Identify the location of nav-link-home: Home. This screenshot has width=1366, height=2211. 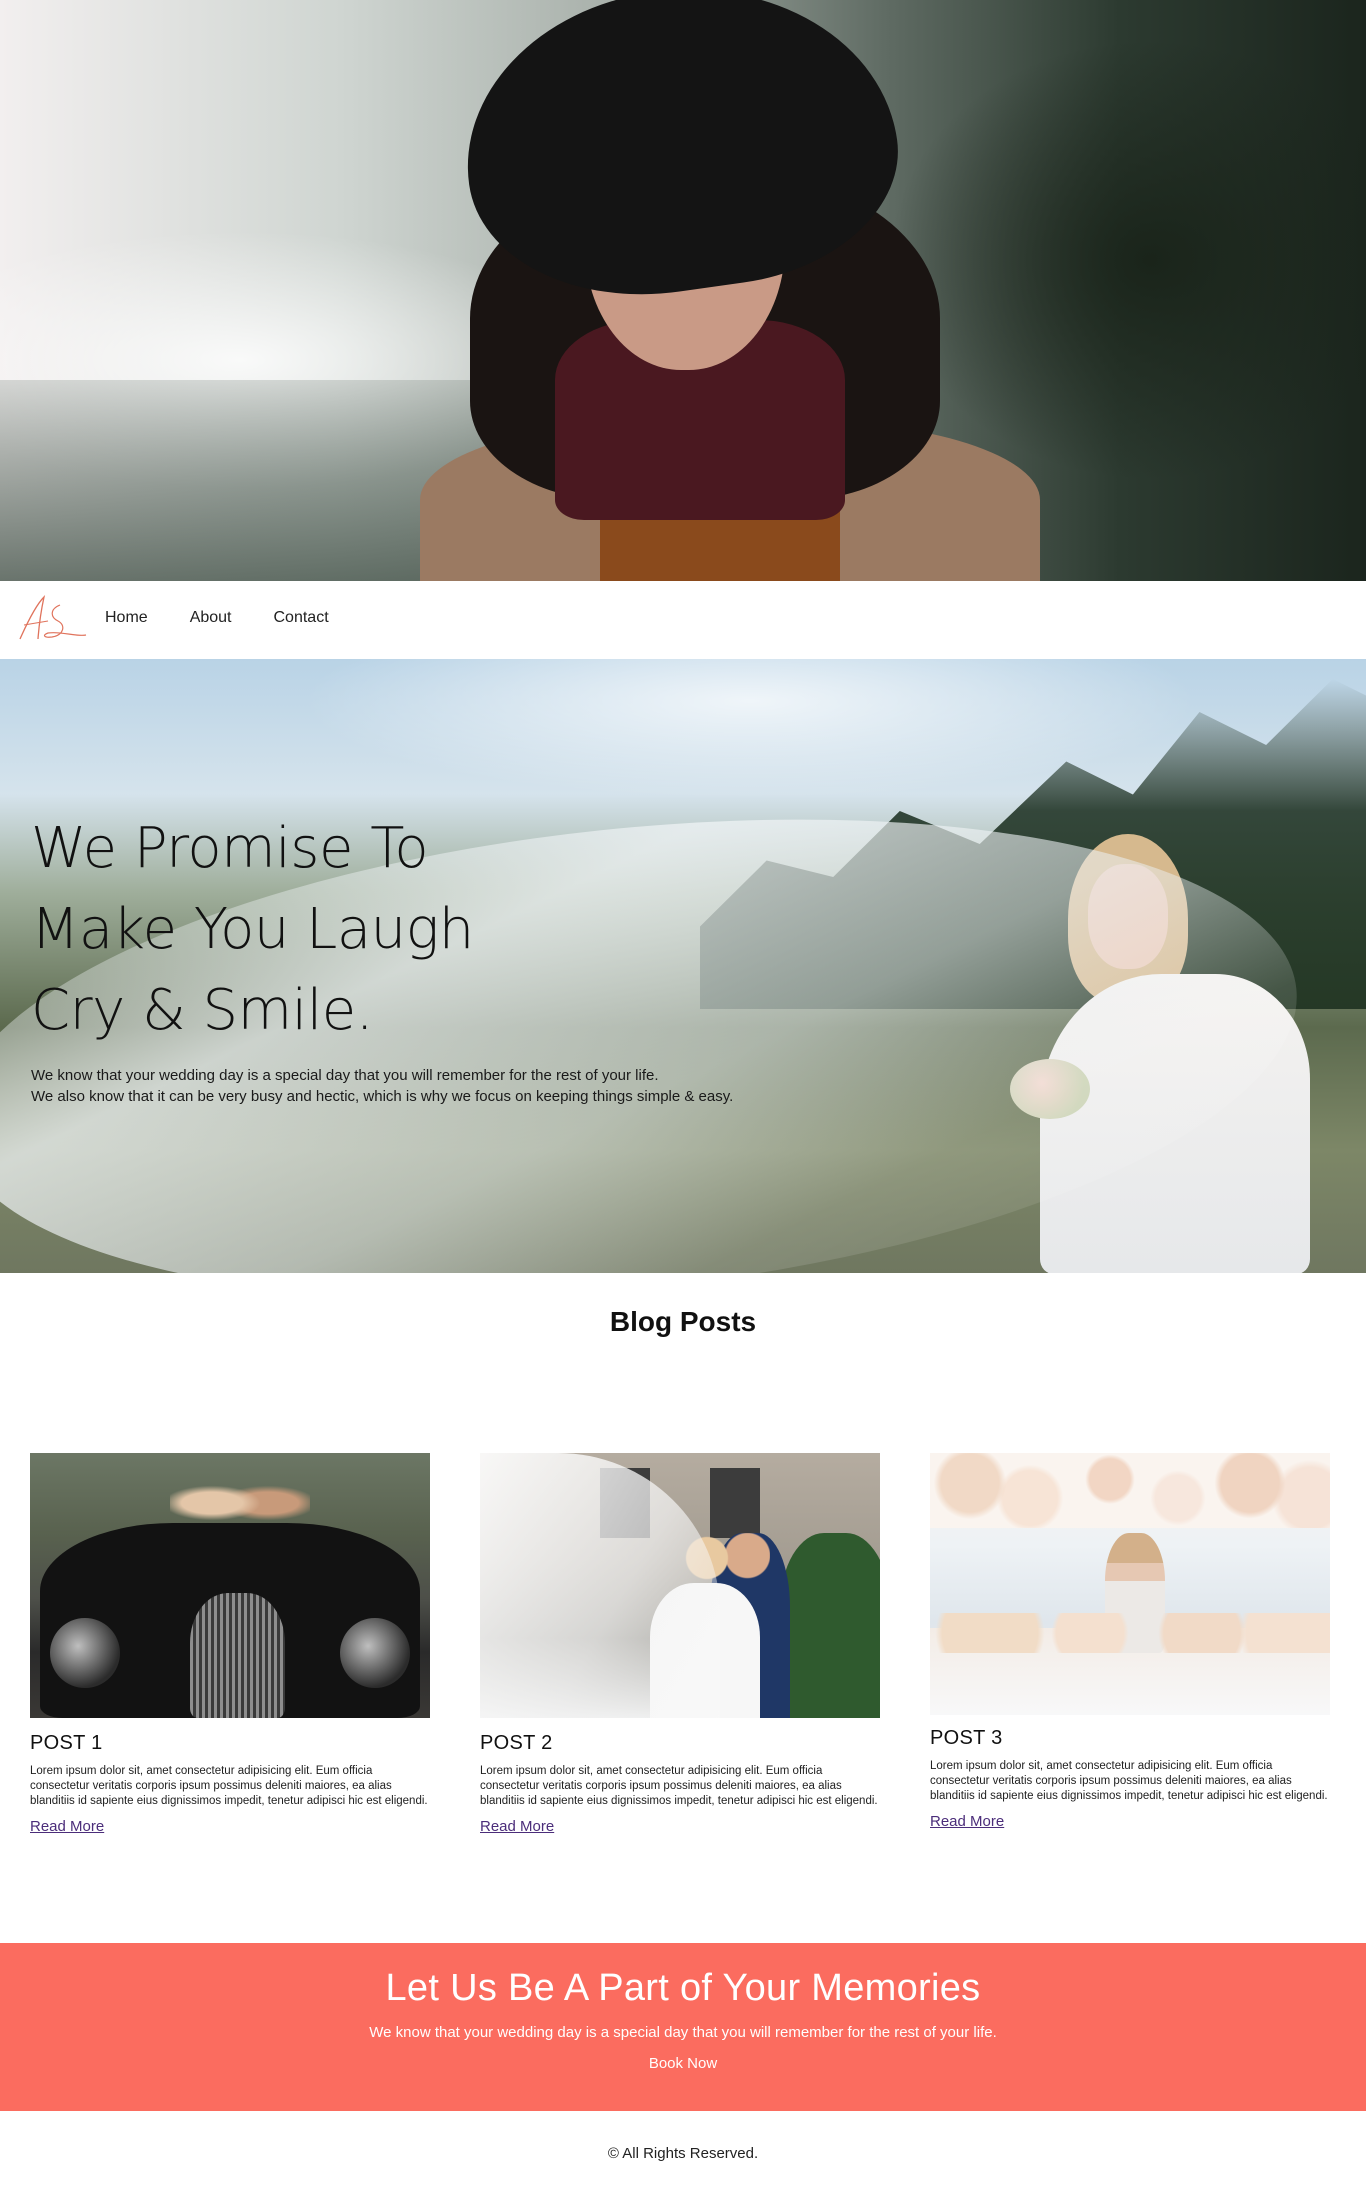
(126, 618).